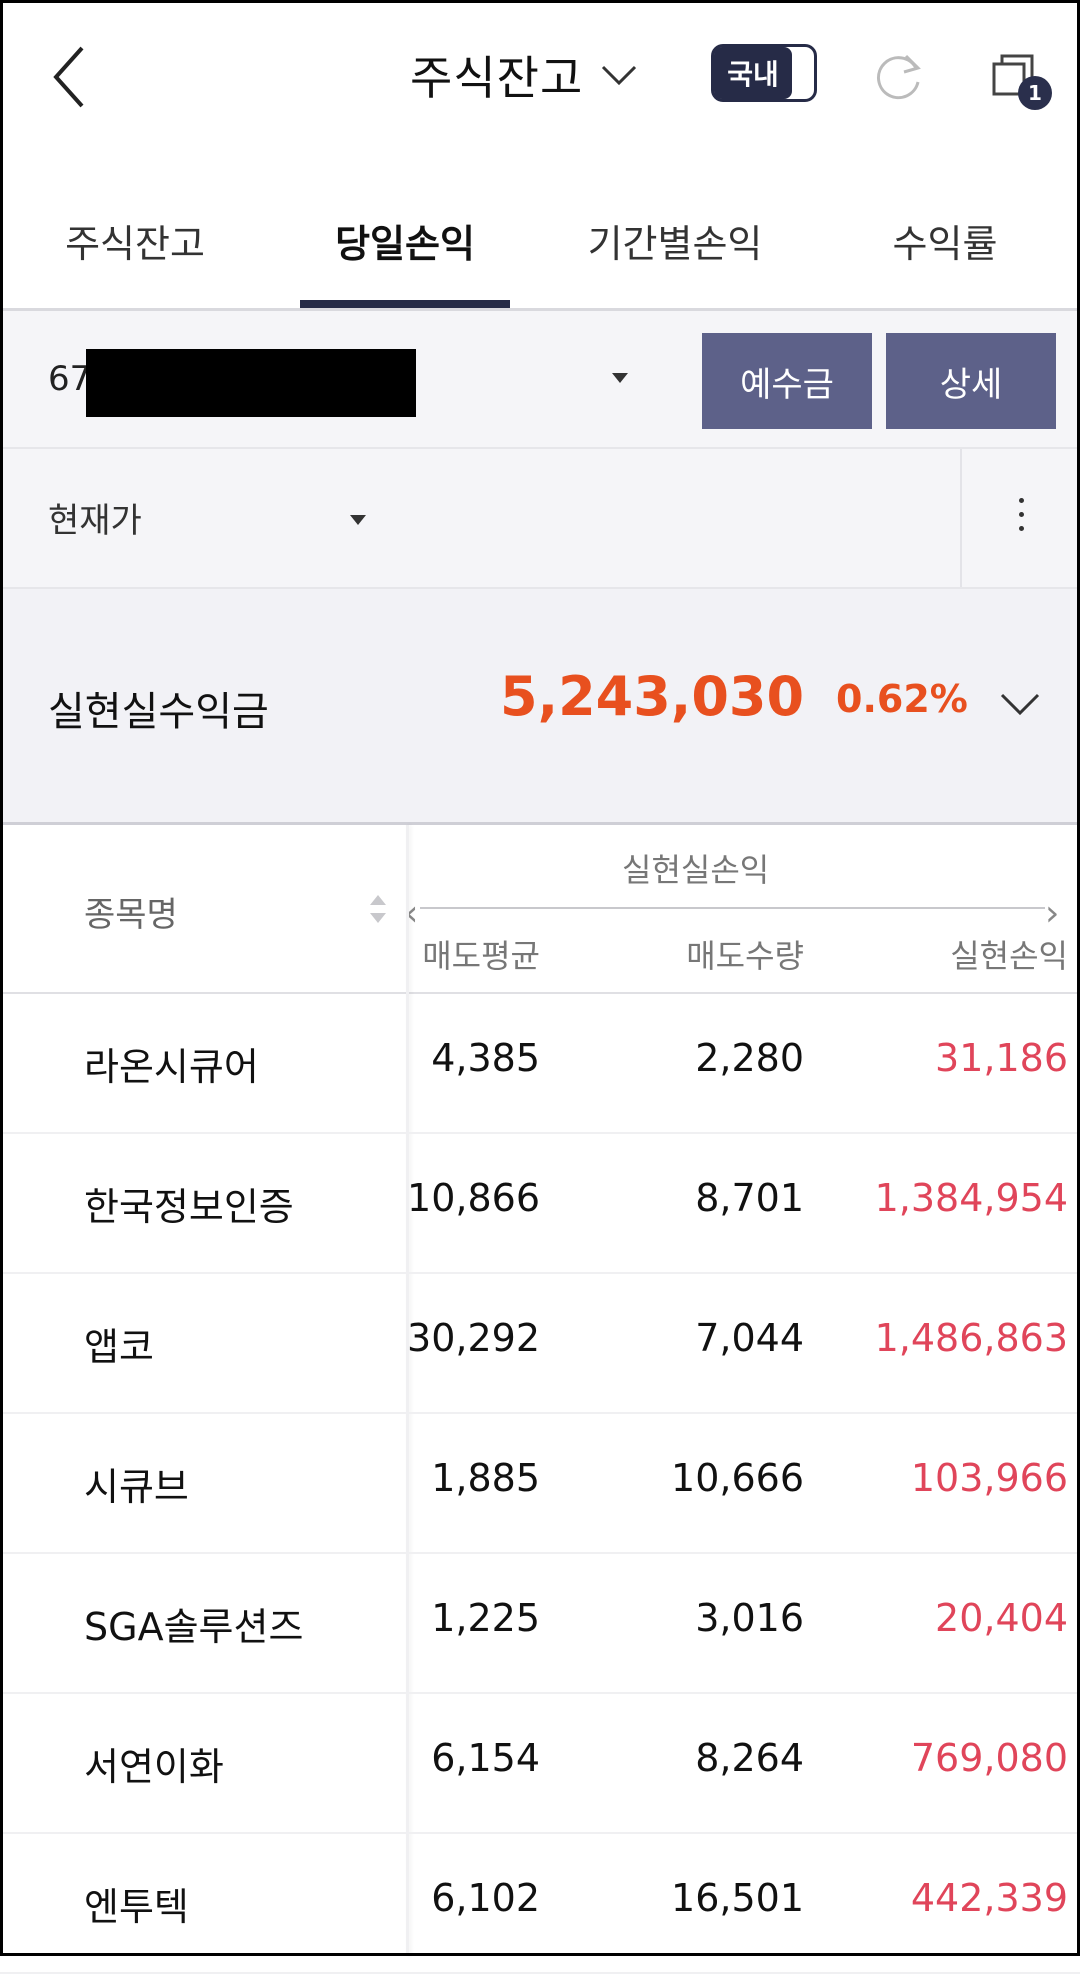 This screenshot has height=1974, width=1080. I want to click on redacted-account-number, so click(251, 383).